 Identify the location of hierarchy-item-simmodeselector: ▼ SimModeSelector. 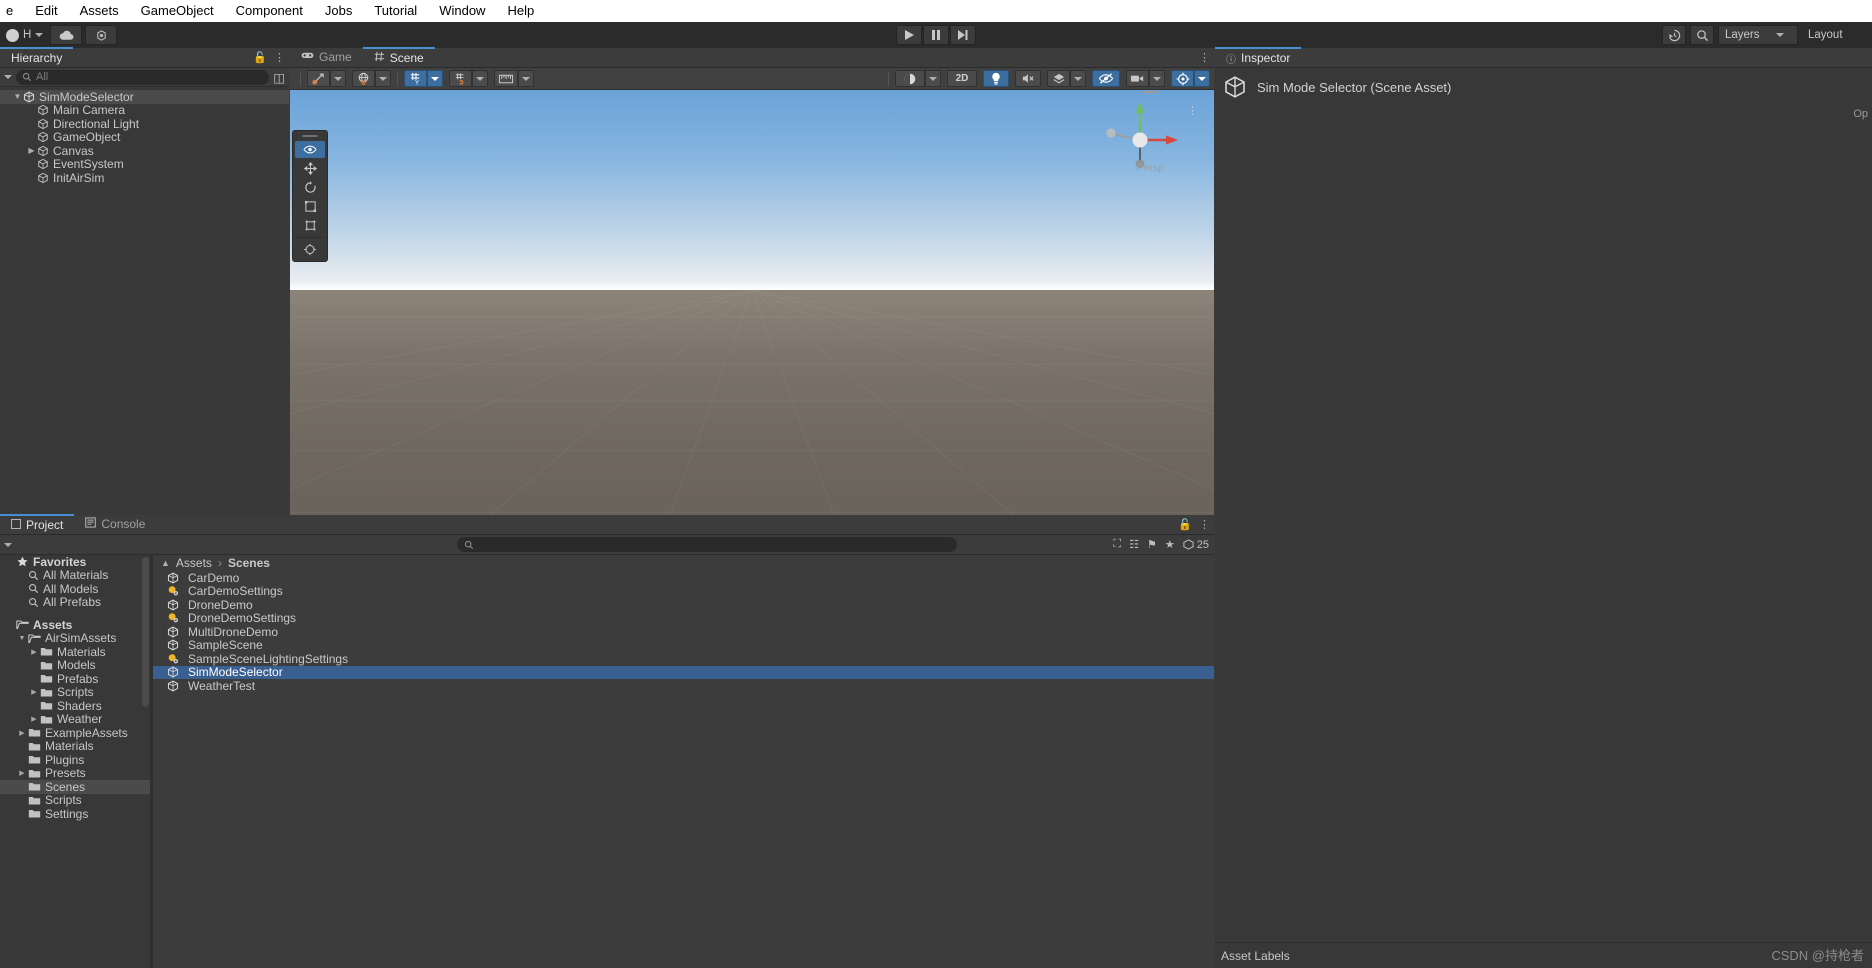
(144, 97).